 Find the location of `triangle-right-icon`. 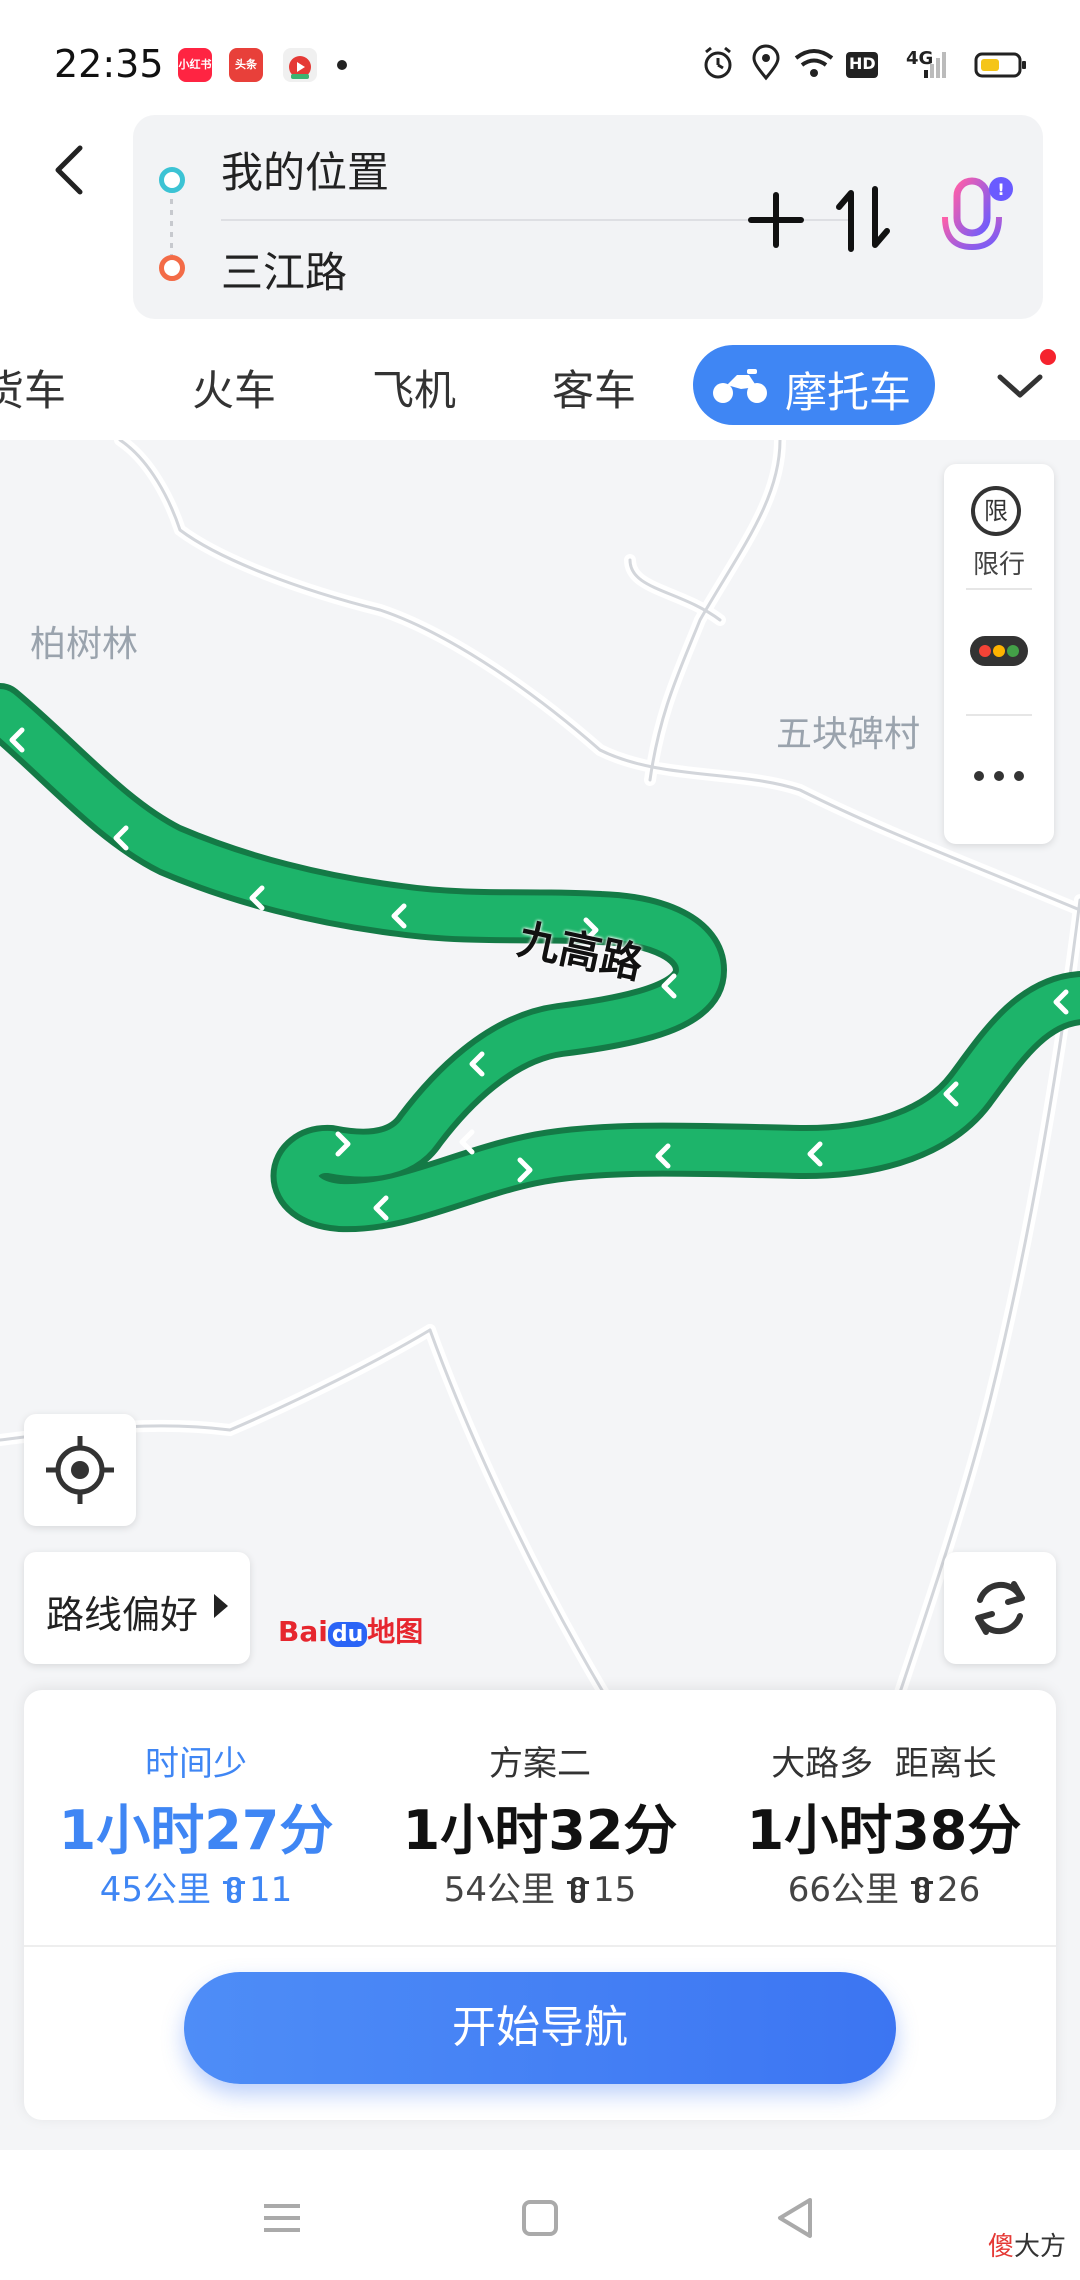

triangle-right-icon is located at coordinates (221, 1606).